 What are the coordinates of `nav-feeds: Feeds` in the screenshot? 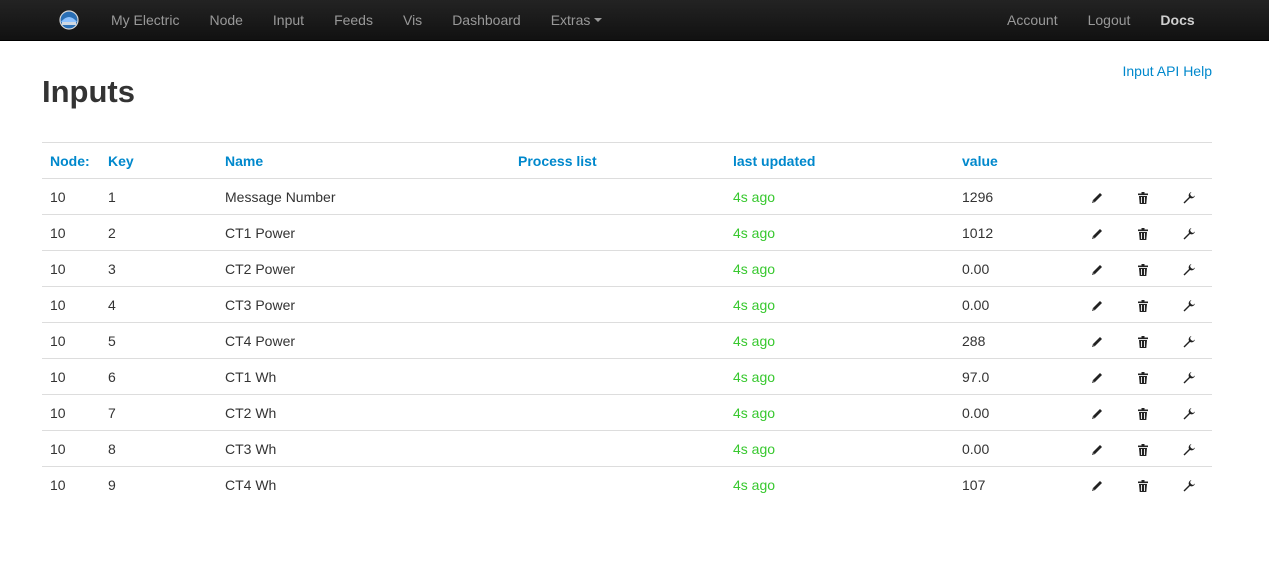 It's located at (353, 20).